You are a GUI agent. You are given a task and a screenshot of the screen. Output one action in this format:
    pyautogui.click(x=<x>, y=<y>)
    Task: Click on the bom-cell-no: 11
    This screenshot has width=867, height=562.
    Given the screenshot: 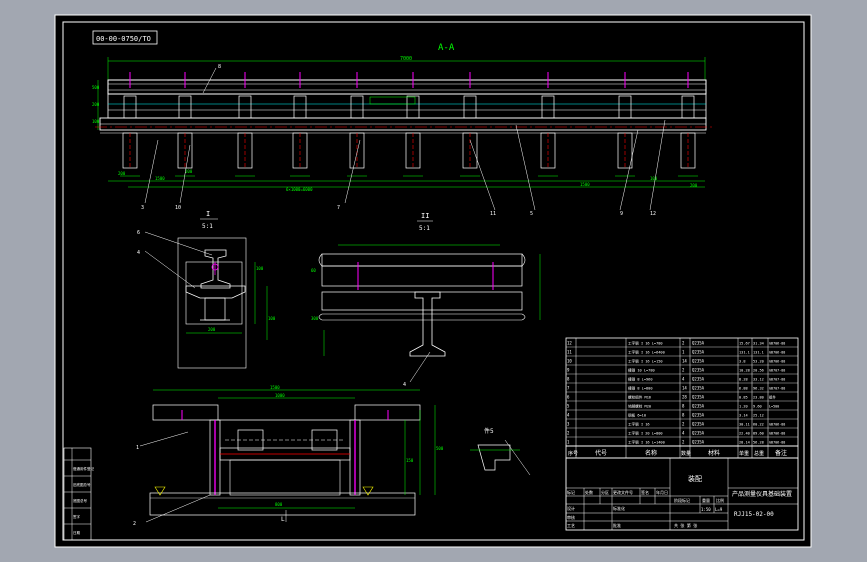 What is the action you would take?
    pyautogui.click(x=569, y=352)
    